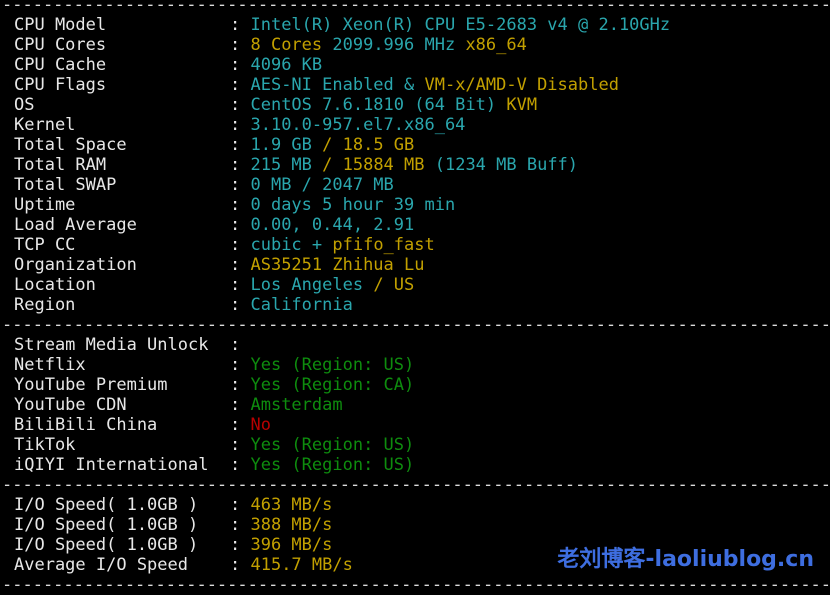  What do you see at coordinates (358, 125) in the screenshot?
I see `value-segment: 3.10.0-957.el7.x86_64` at bounding box center [358, 125].